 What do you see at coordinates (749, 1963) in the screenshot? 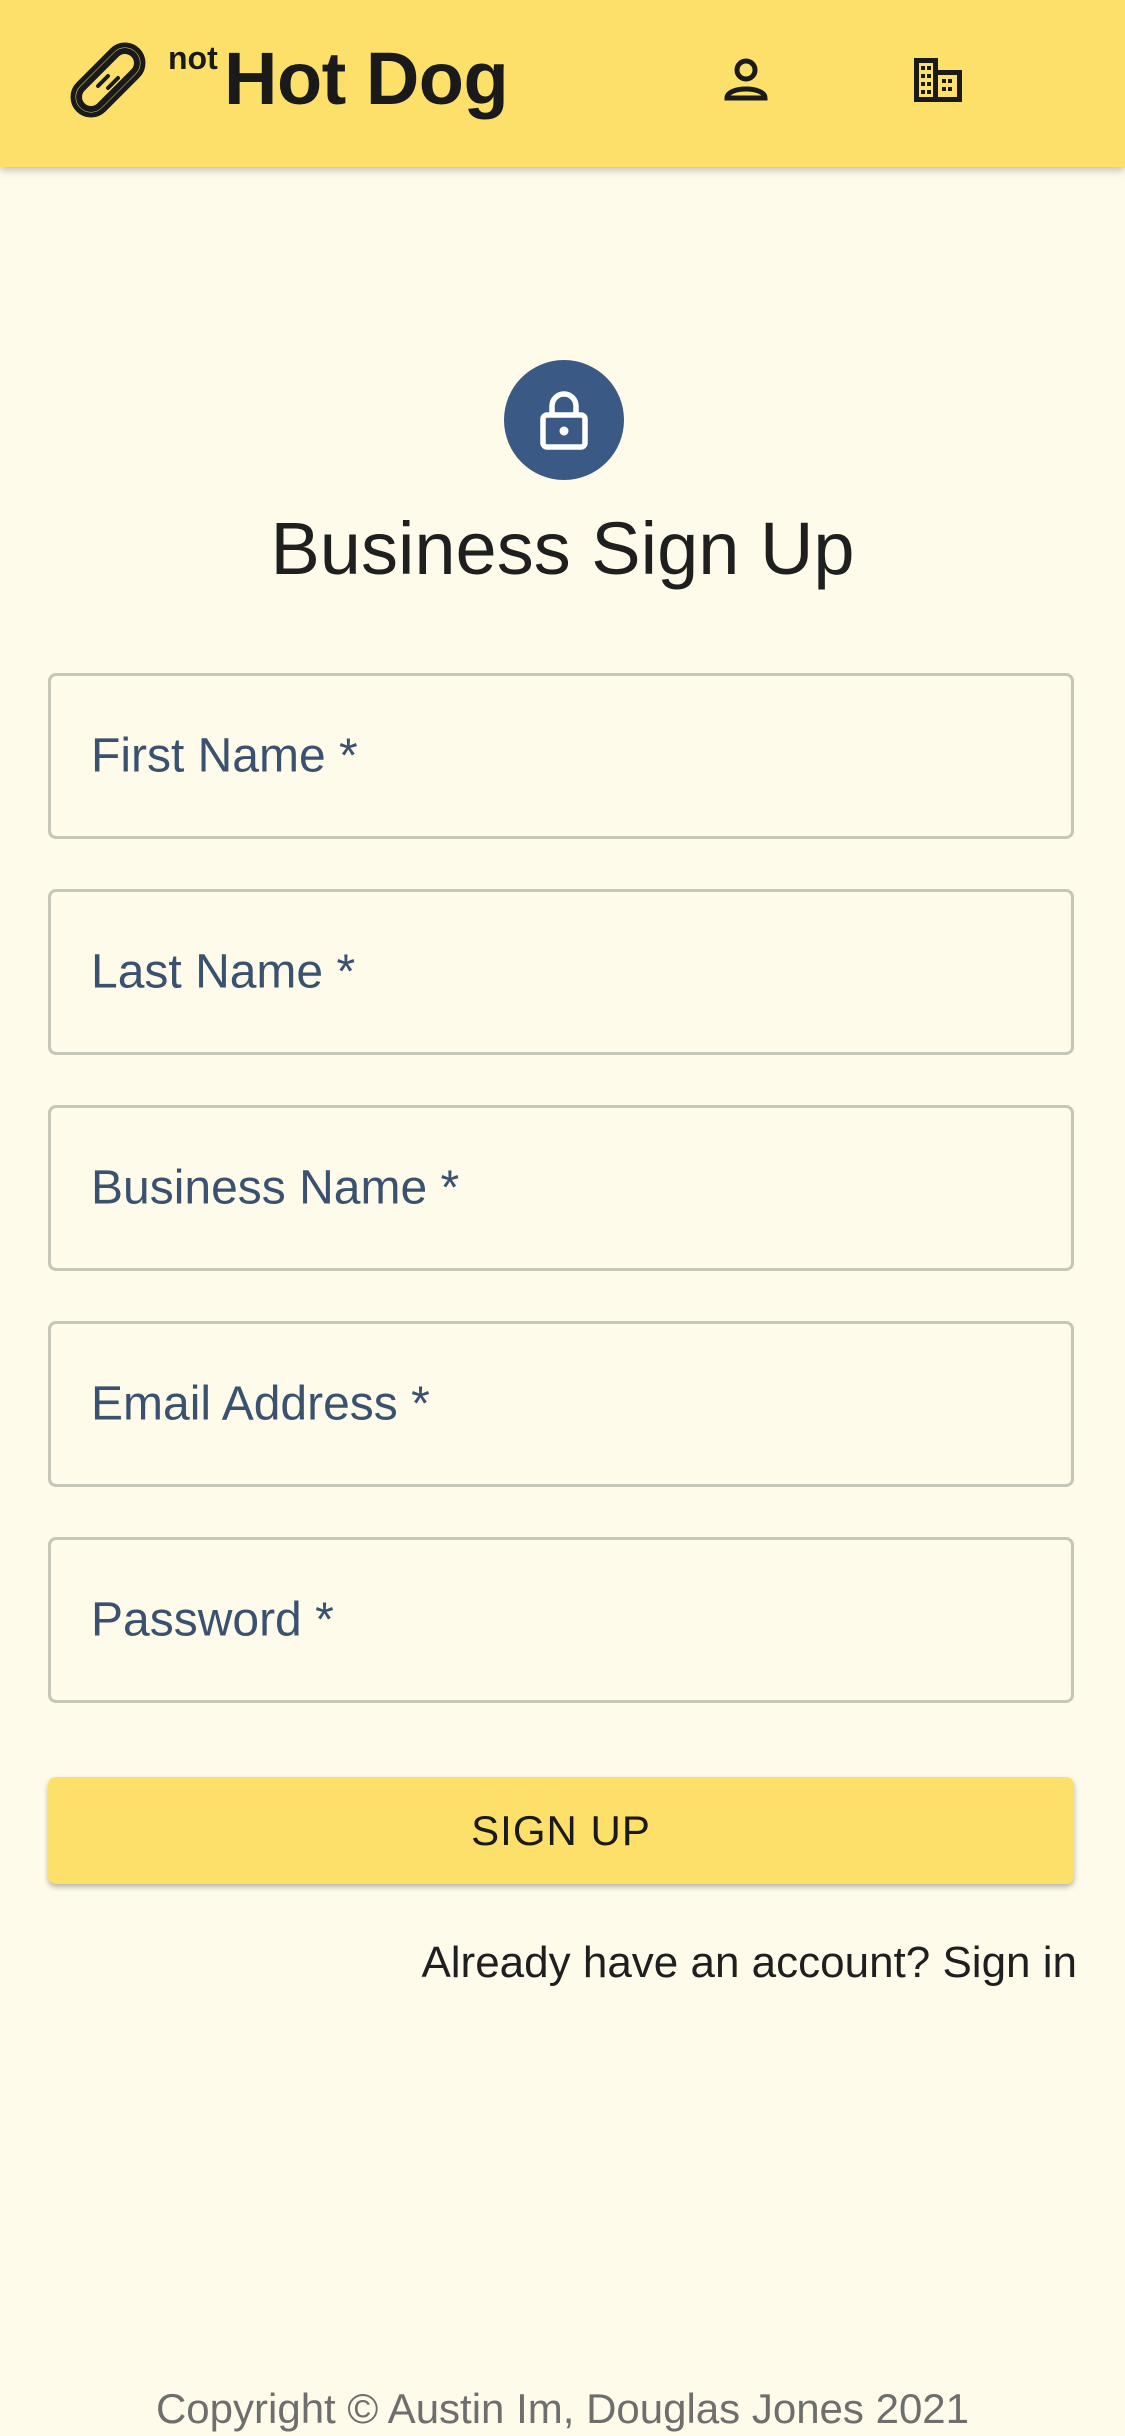
I see `sign-in-link: Already have an account? Sign in` at bounding box center [749, 1963].